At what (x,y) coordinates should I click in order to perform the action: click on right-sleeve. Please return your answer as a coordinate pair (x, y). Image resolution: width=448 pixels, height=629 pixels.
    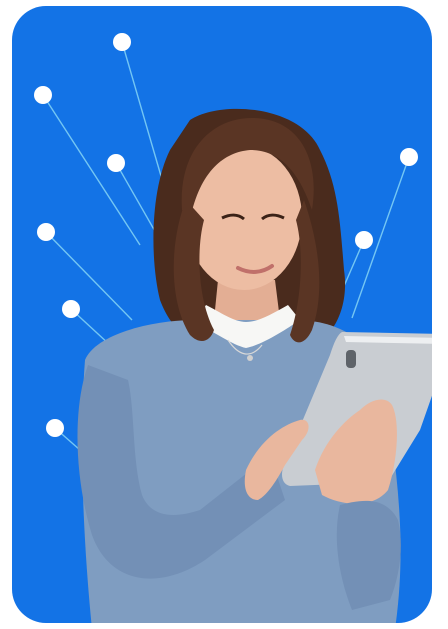
    Looking at the image, I should click on (368, 555).